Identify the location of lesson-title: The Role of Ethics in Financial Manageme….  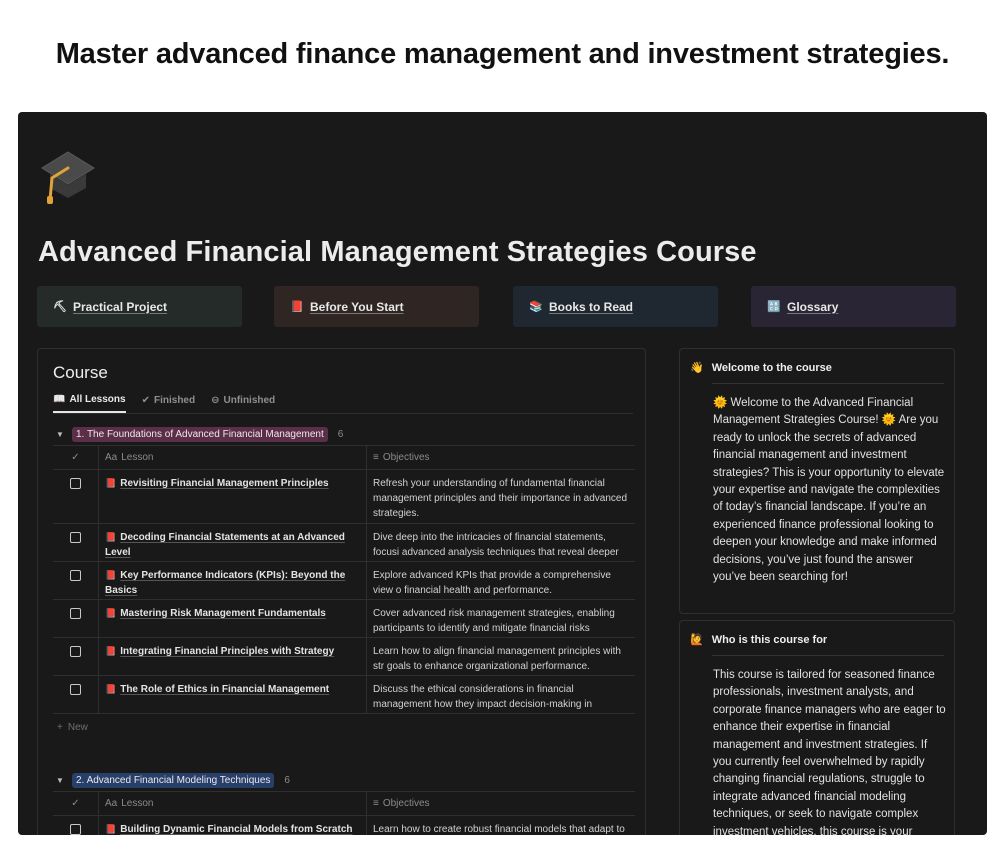
(224, 689).